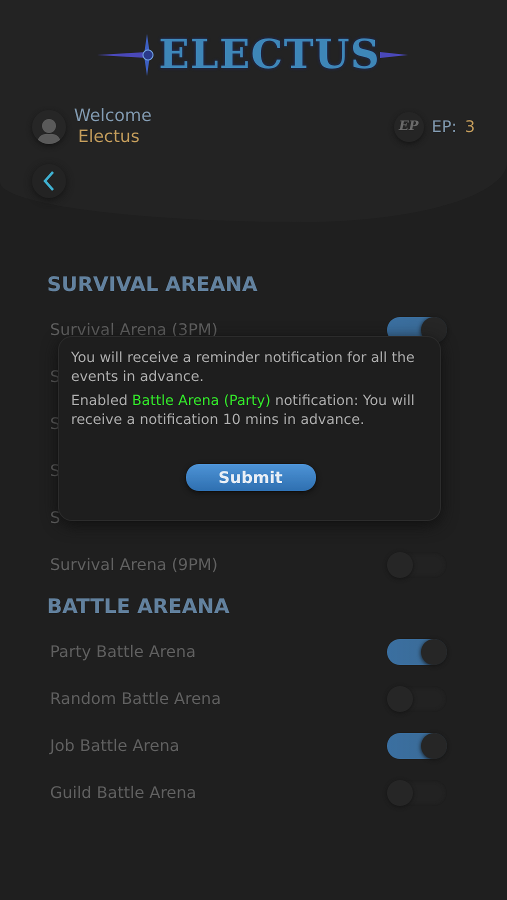  I want to click on back-button, so click(49, 181).